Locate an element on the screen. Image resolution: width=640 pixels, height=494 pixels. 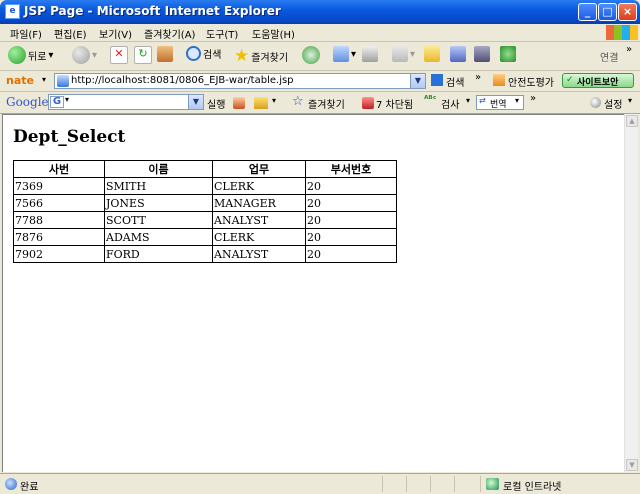
stop-button: ✕ is located at coordinates (119, 56).